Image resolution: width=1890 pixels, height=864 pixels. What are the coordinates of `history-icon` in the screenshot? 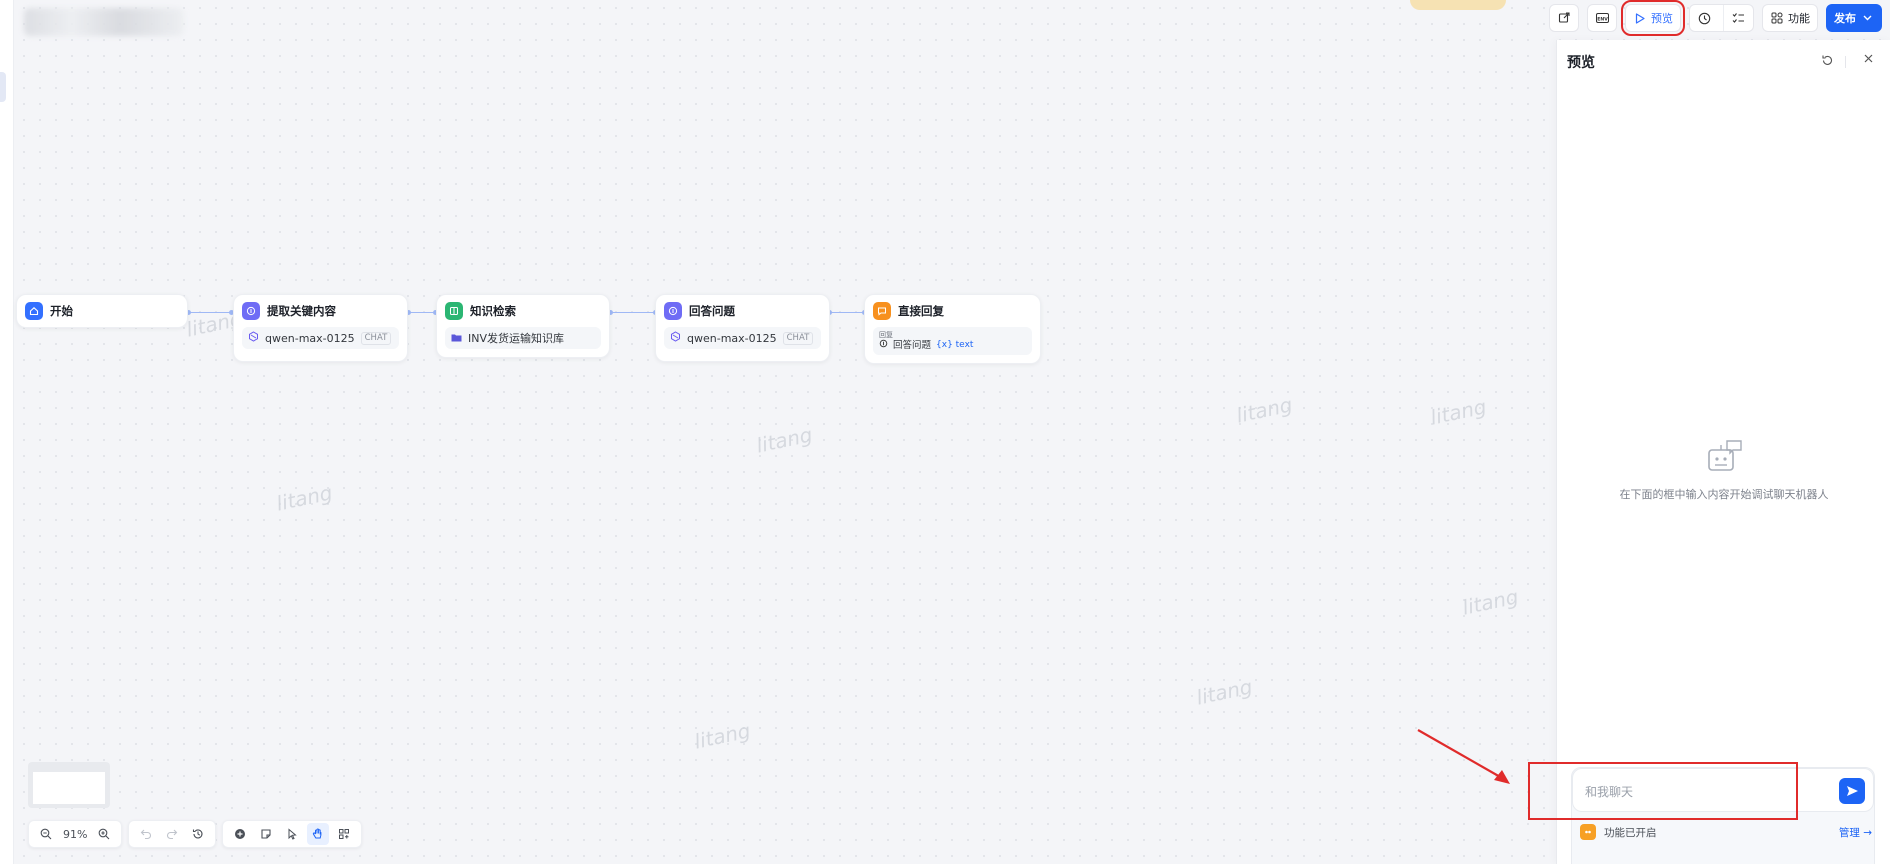 It's located at (1704, 18).